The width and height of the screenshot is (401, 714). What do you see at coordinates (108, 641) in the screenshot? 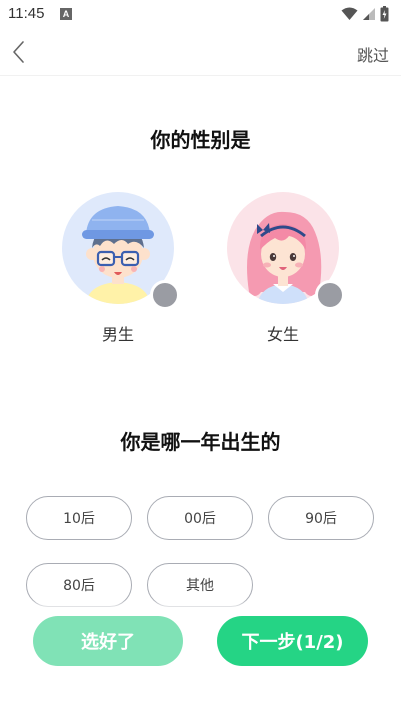
I see `done-button: 选好了` at bounding box center [108, 641].